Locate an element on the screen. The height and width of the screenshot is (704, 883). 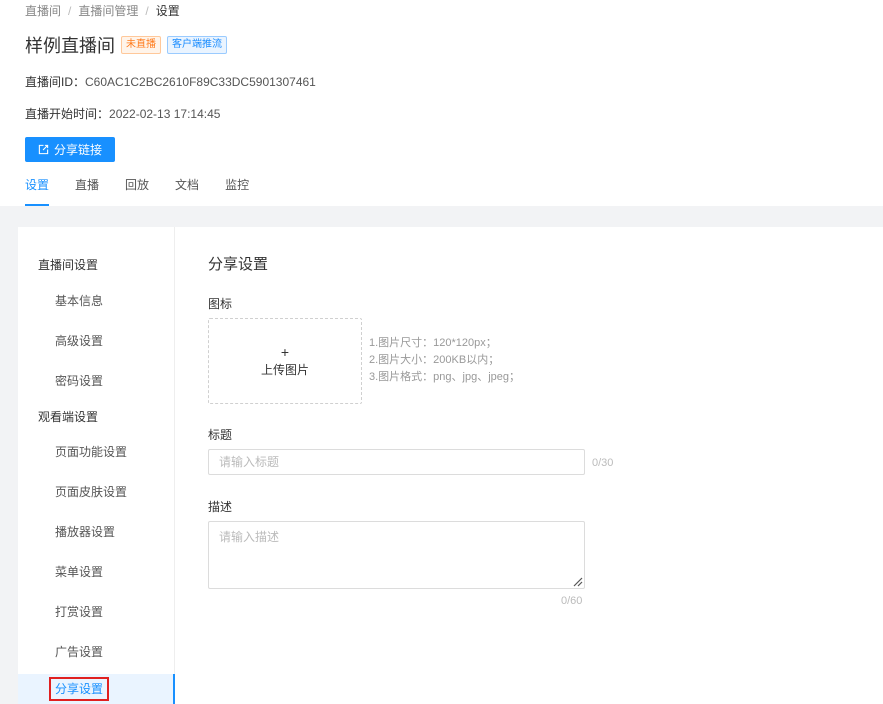
description-label: 描述 is located at coordinates (220, 507).